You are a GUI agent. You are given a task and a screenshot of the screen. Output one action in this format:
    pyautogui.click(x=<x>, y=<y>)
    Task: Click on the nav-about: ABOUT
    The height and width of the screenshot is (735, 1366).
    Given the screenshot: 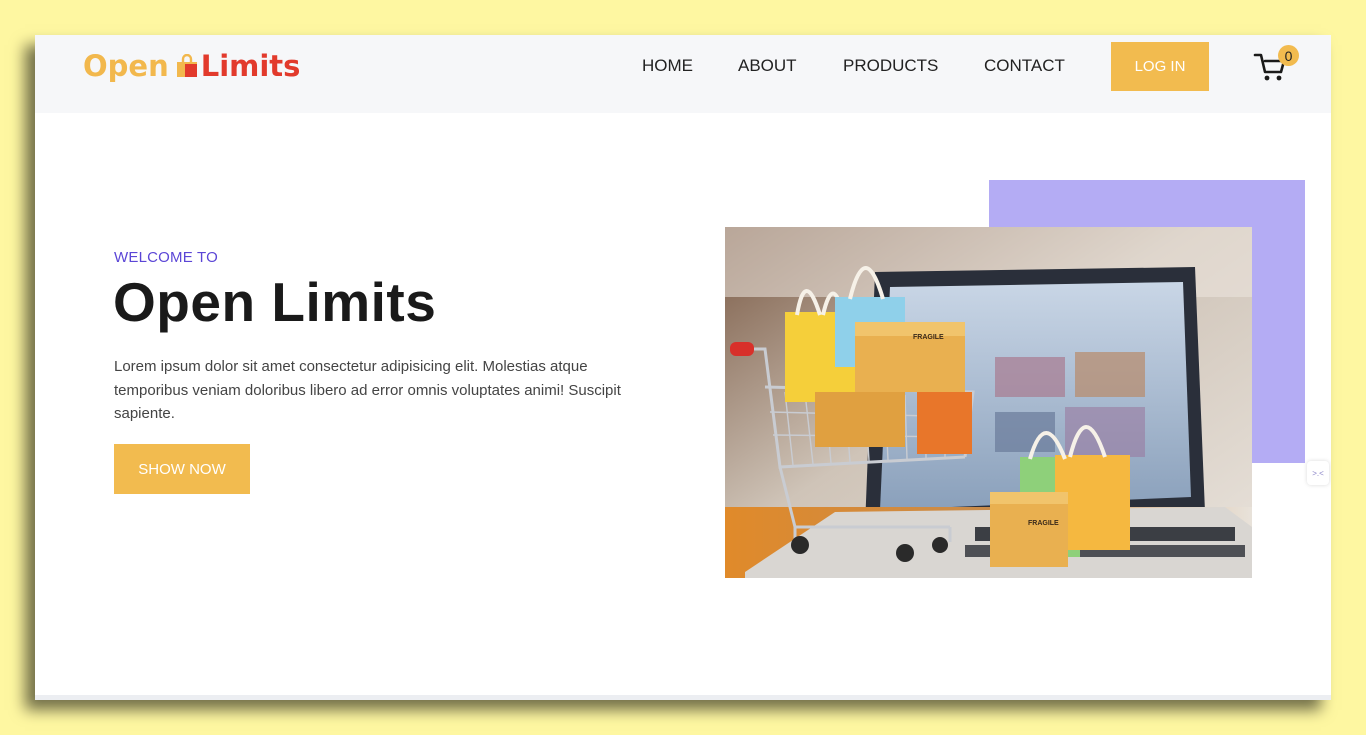 What is the action you would take?
    pyautogui.click(x=767, y=67)
    